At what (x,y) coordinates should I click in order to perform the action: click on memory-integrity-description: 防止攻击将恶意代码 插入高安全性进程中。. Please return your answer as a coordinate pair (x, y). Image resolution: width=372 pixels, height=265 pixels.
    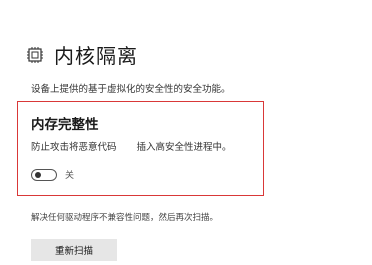
    Looking at the image, I should click on (131, 146).